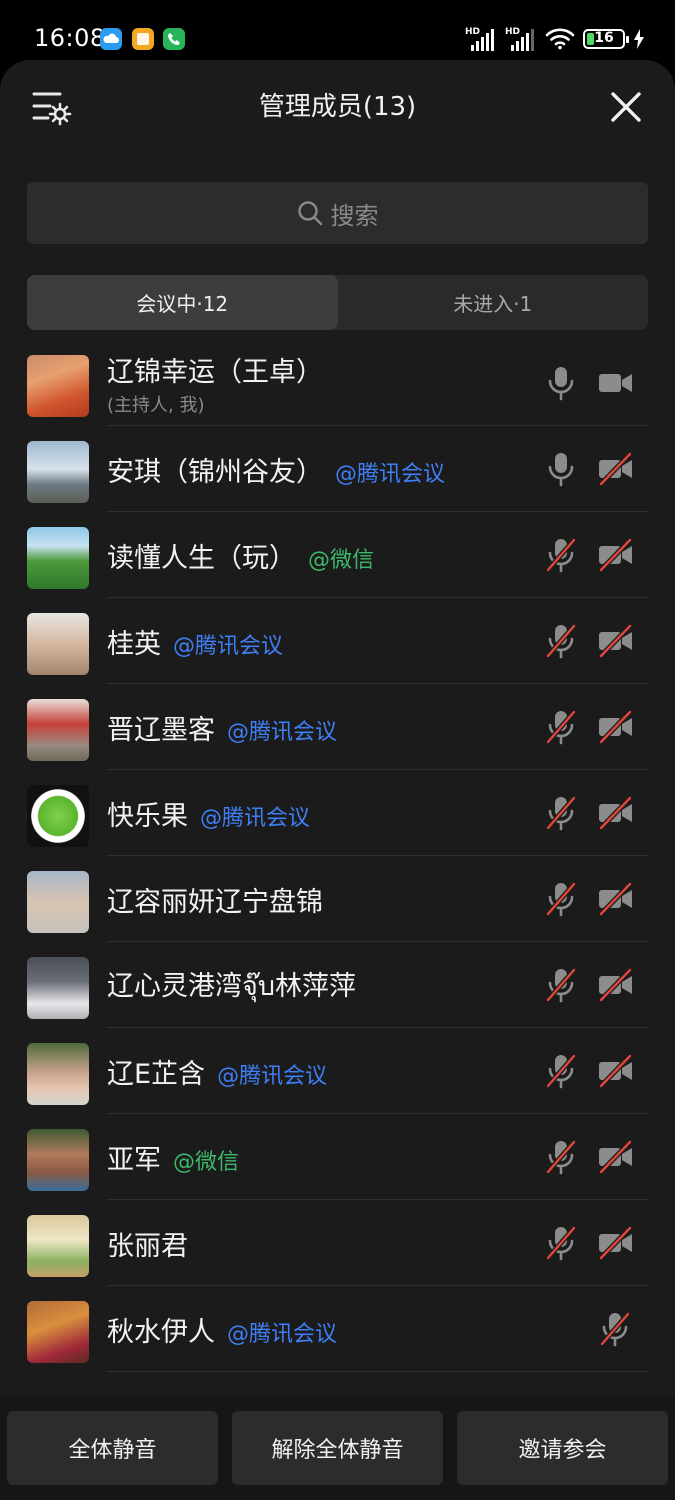 The image size is (675, 1500). I want to click on member-role-note: (主持人, 我), so click(156, 405).